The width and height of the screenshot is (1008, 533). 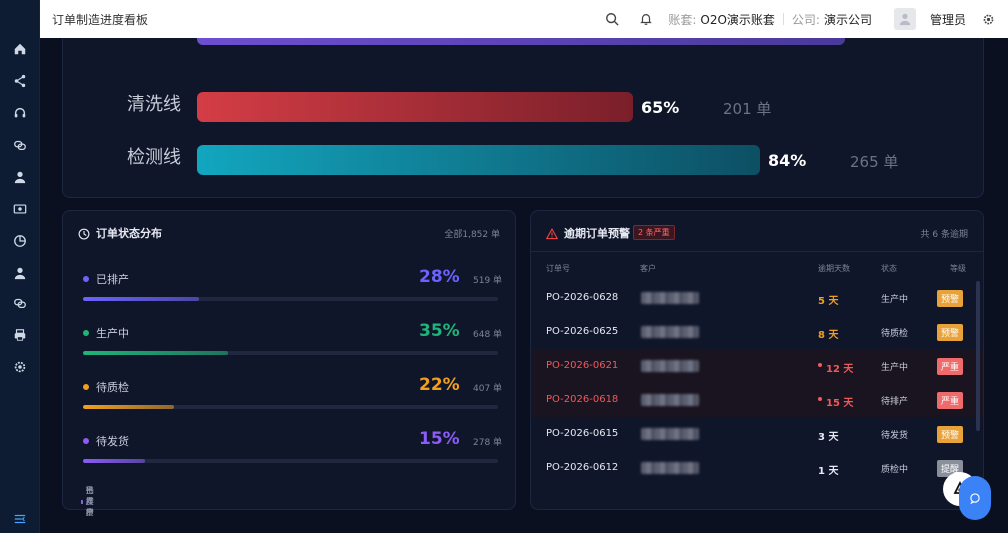 I want to click on sidebar, so click(x=20, y=266).